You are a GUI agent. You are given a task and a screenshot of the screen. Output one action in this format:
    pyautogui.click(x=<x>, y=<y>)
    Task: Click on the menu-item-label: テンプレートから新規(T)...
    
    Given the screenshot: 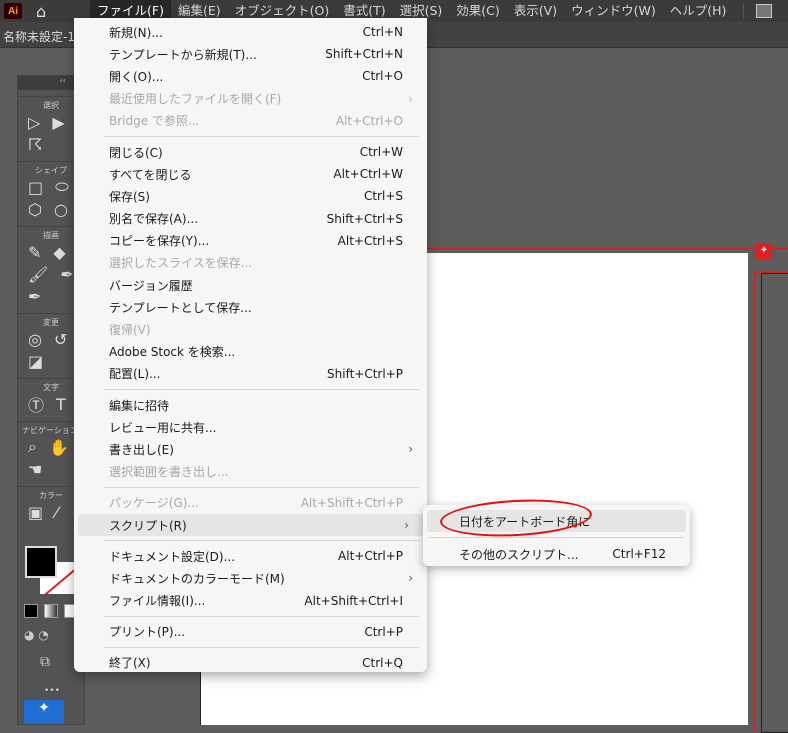 What is the action you would take?
    pyautogui.click(x=183, y=54)
    